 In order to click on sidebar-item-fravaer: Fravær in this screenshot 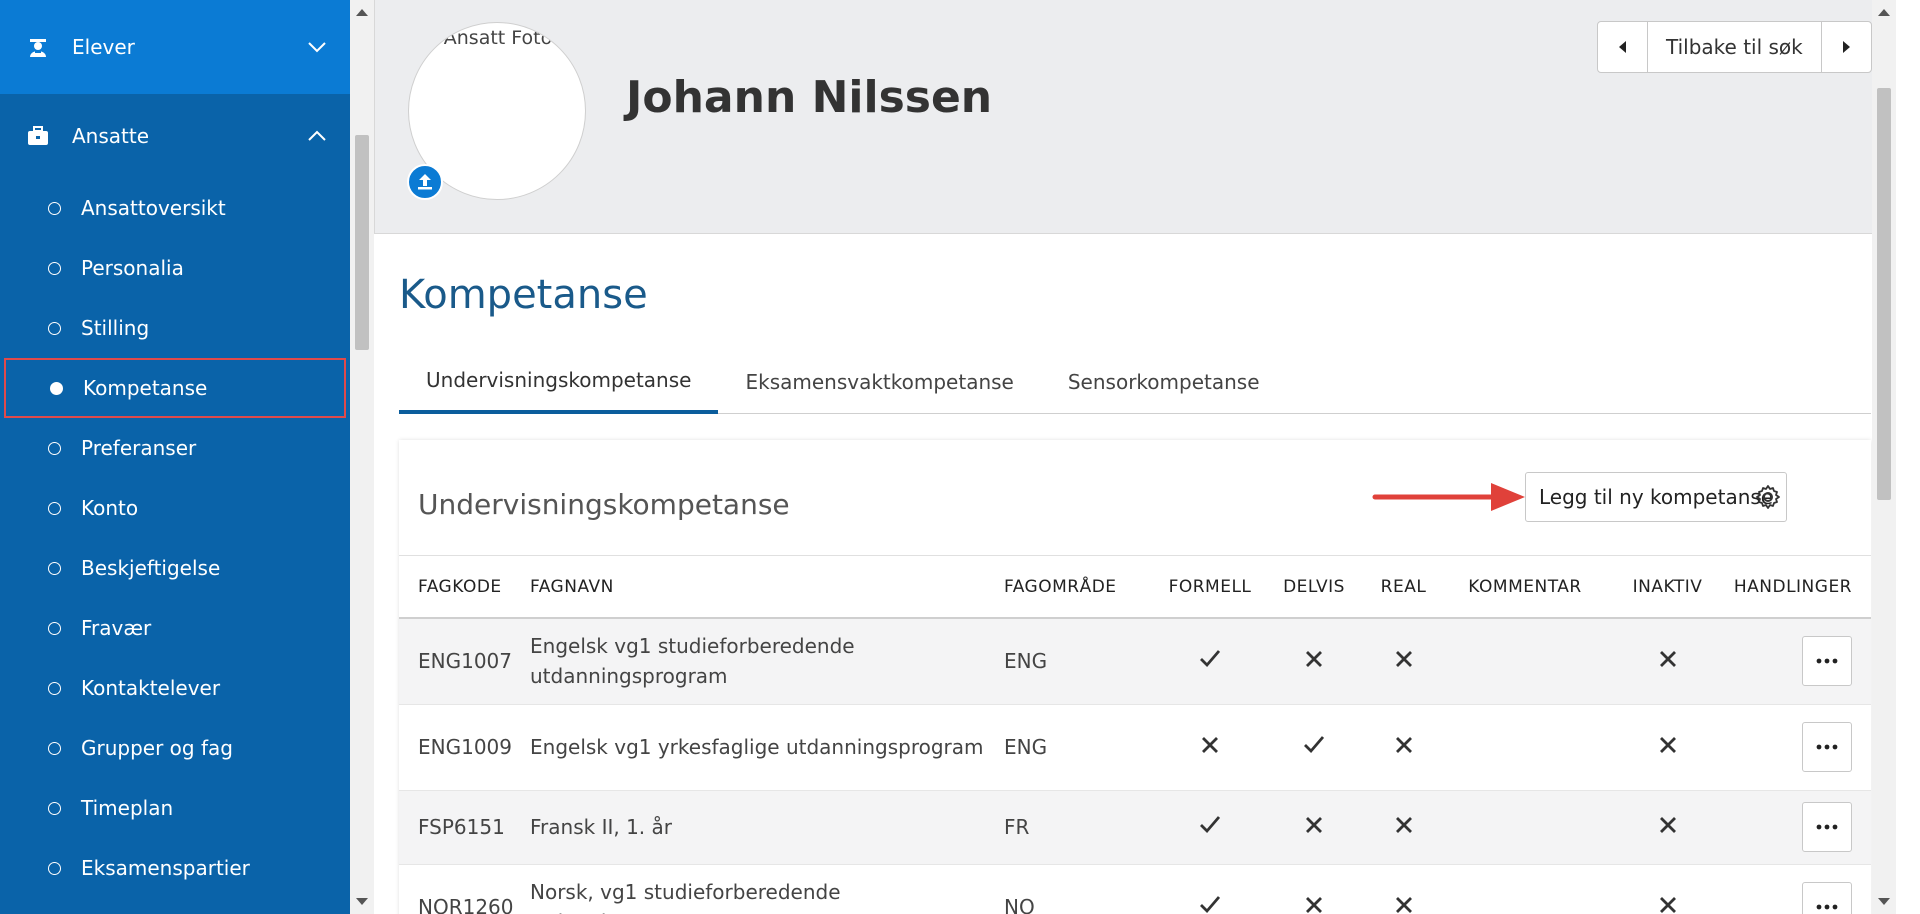, I will do `click(175, 628)`.